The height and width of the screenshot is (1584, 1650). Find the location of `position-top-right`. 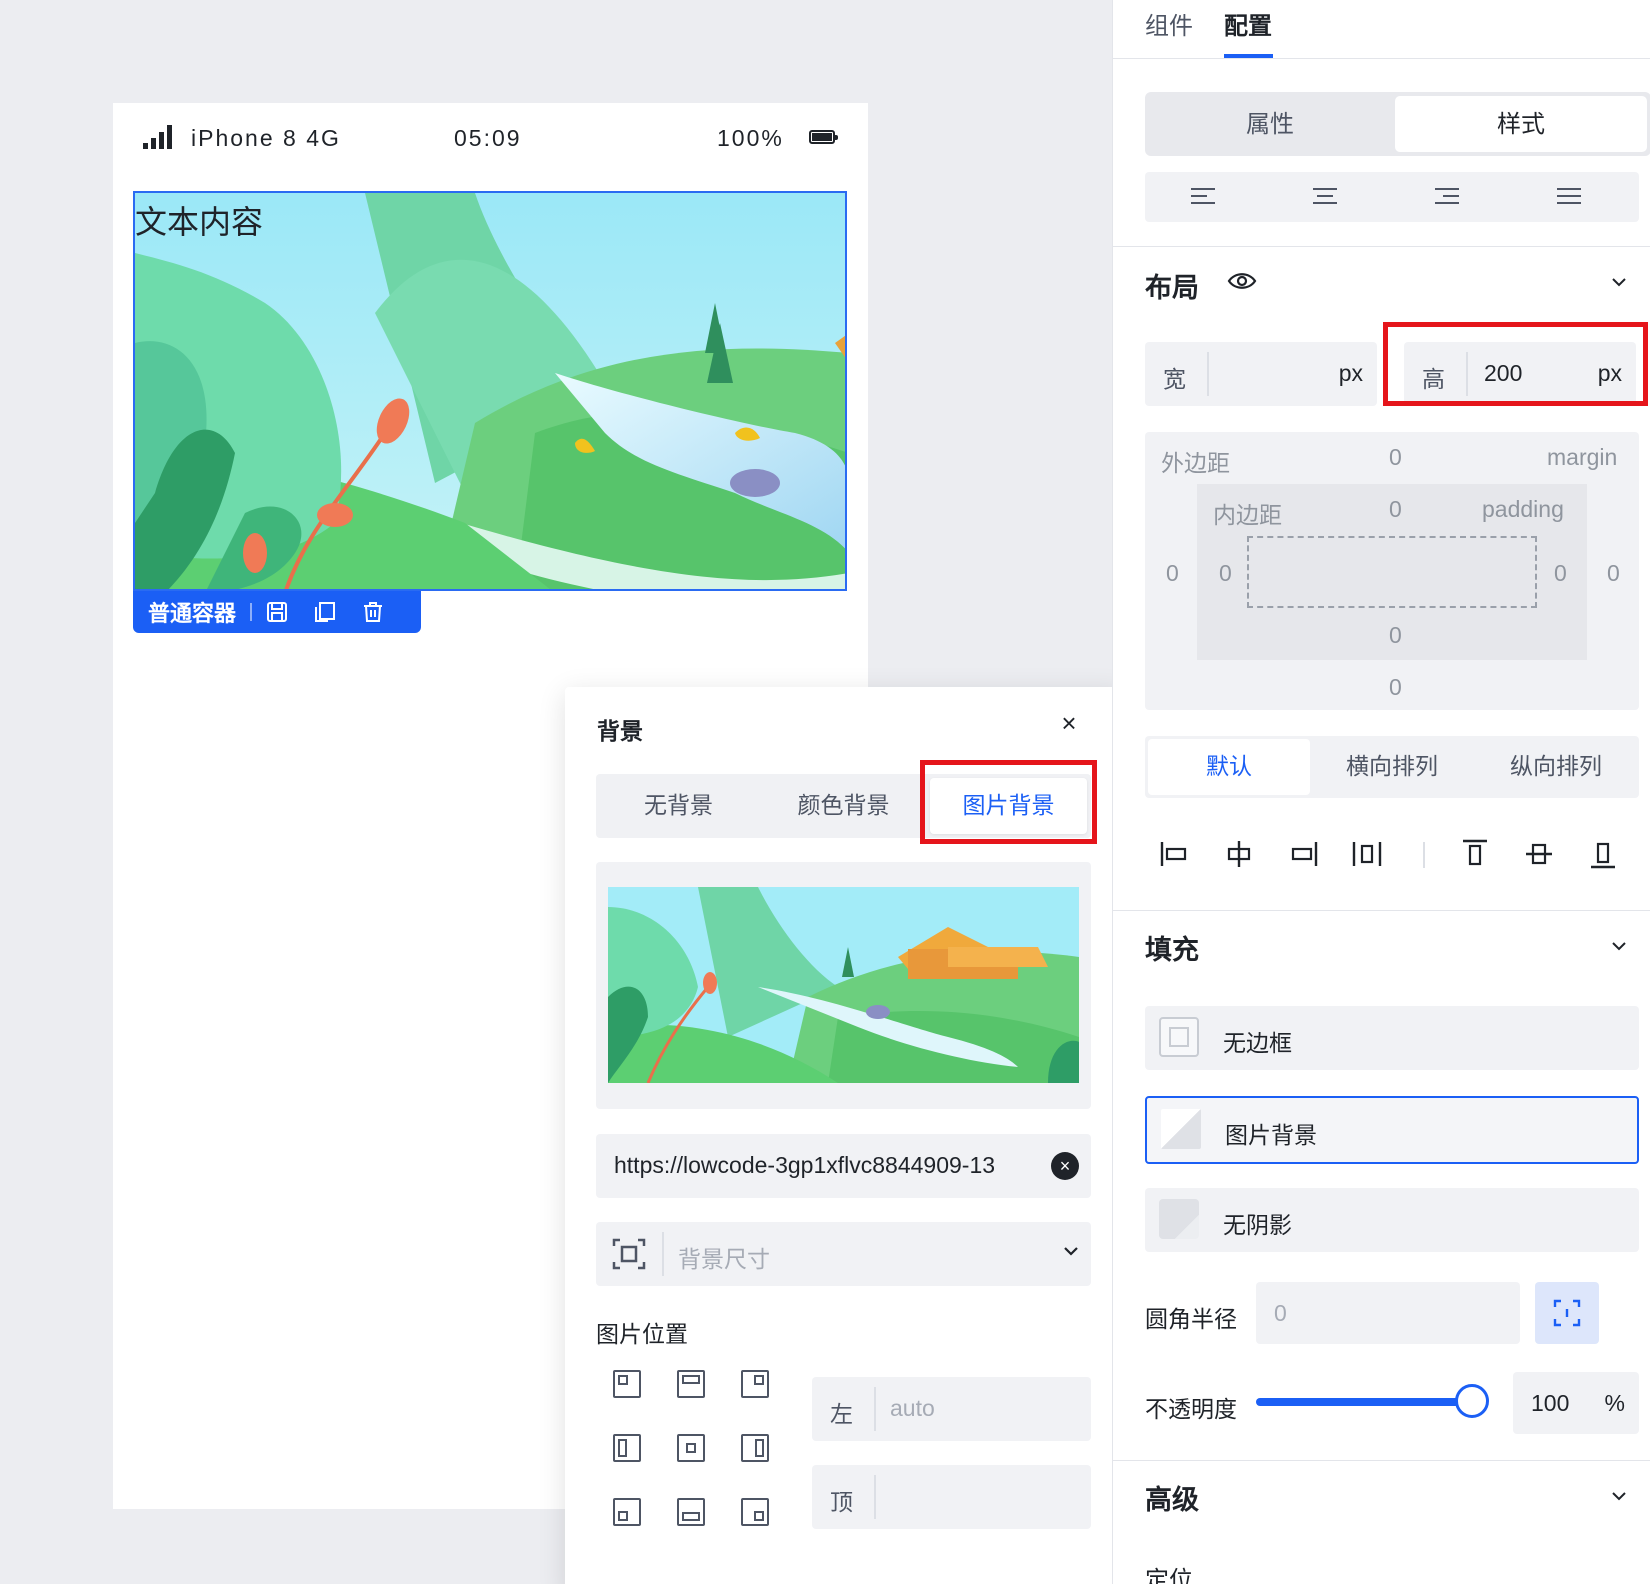

position-top-right is located at coordinates (755, 1384).